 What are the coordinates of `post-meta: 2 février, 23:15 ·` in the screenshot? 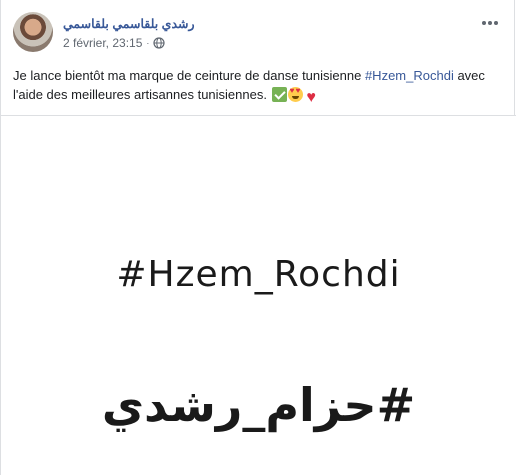 It's located at (114, 43).